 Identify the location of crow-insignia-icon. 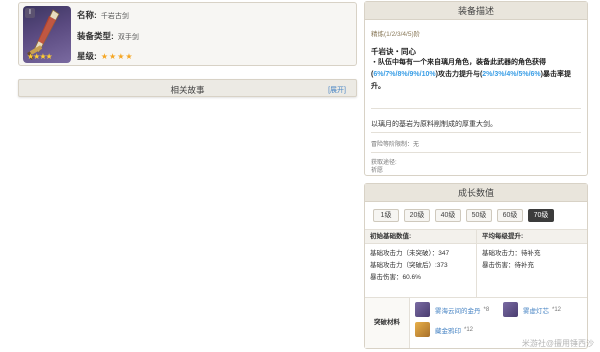
(422, 329).